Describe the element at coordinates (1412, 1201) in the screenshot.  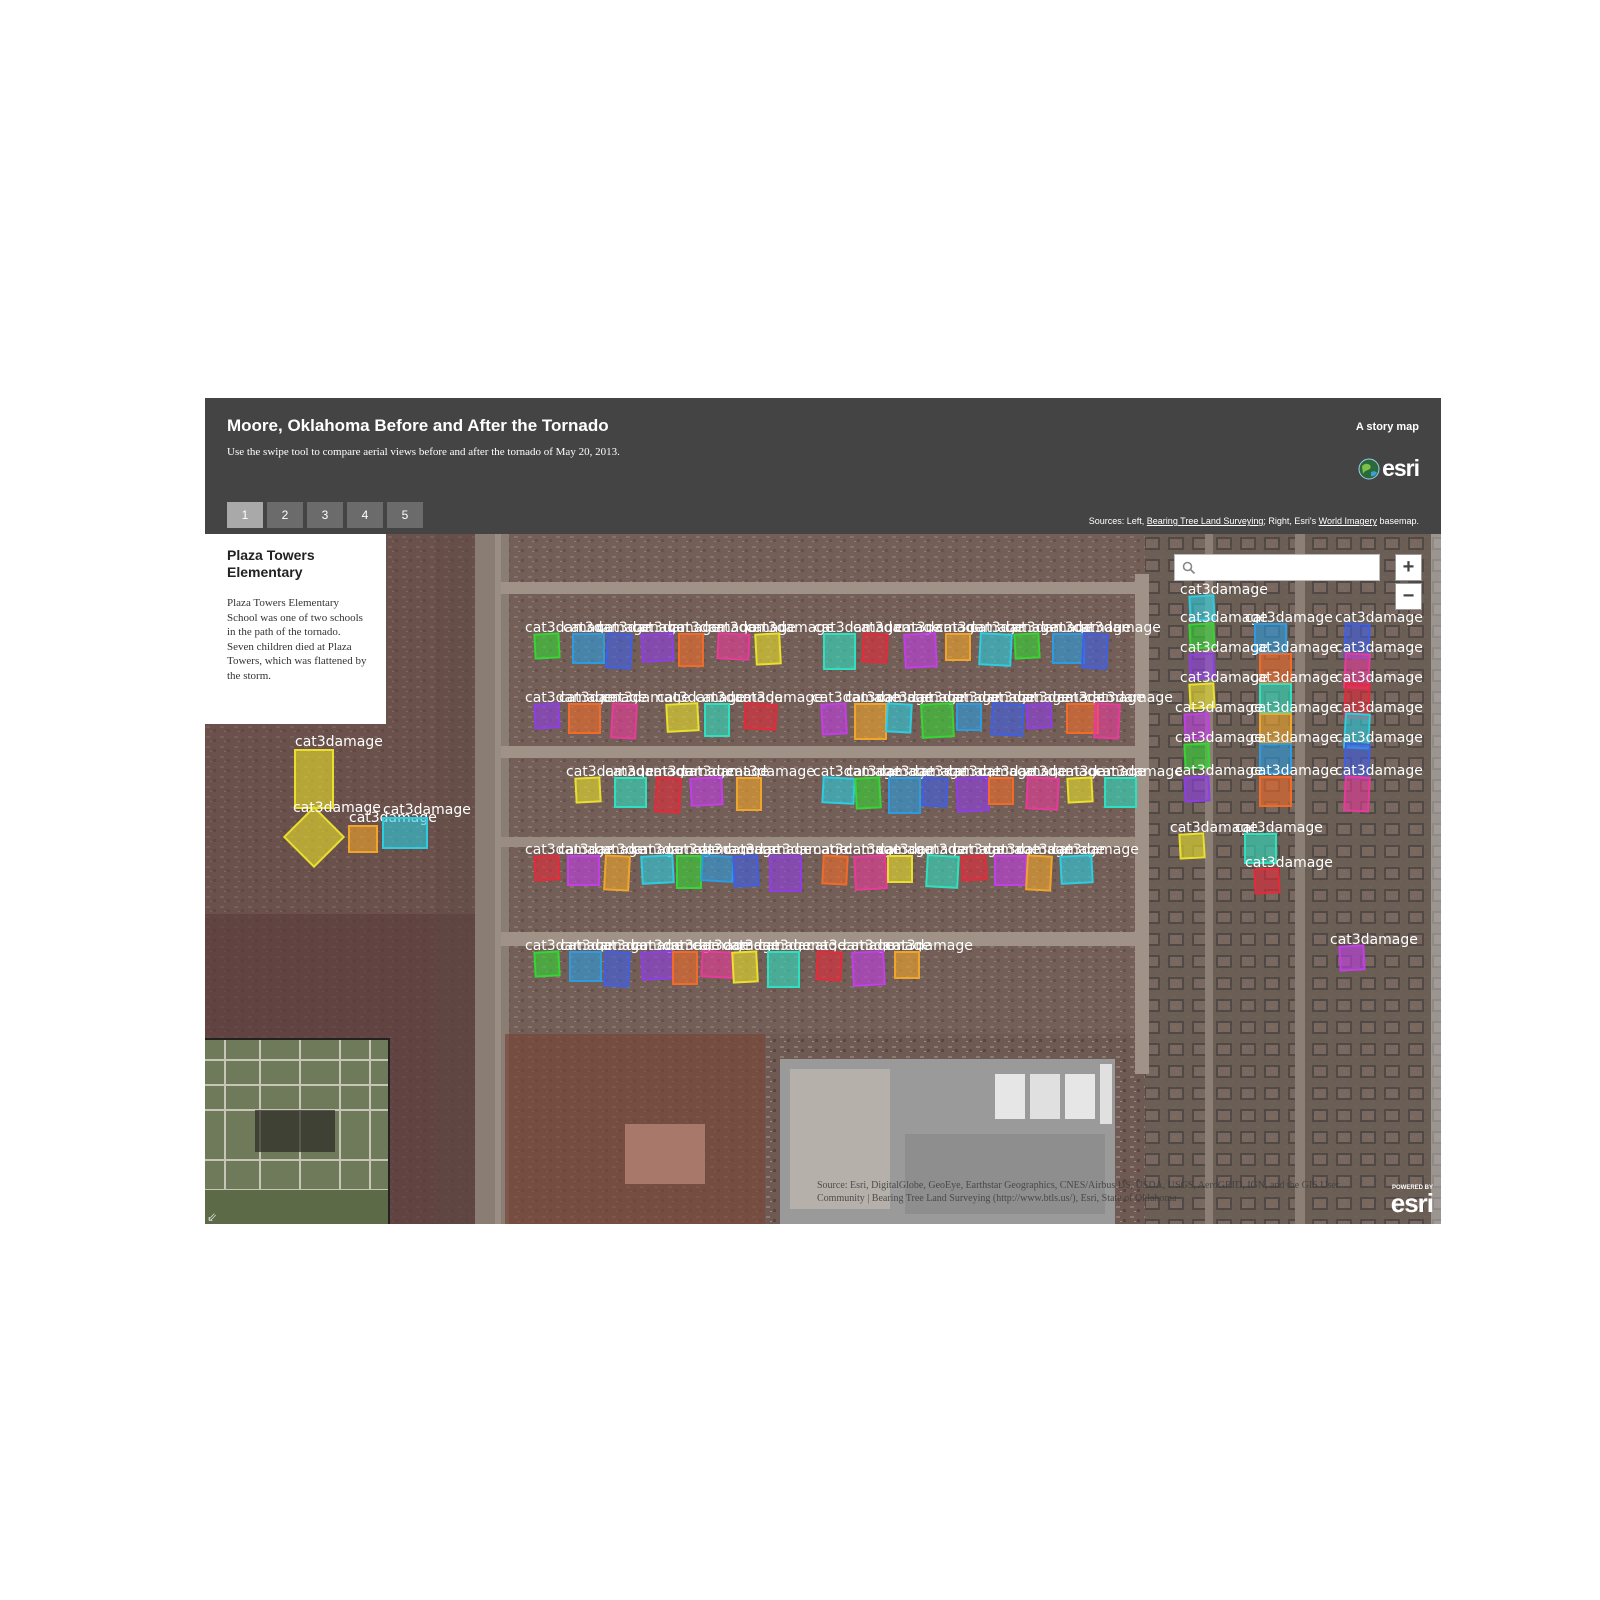
I see `powered-by-esri-logo: POWERED BY esri` at that location.